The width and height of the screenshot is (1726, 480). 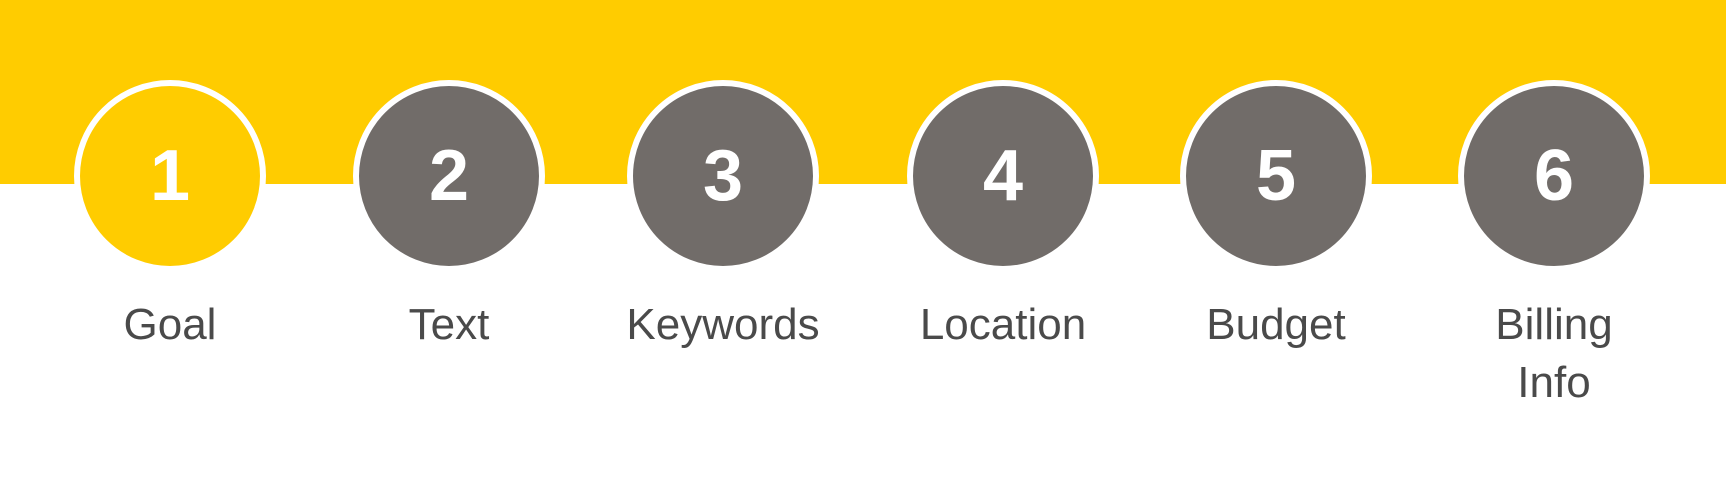 What do you see at coordinates (170, 324) in the screenshot?
I see `step-label-goal: Goal` at bounding box center [170, 324].